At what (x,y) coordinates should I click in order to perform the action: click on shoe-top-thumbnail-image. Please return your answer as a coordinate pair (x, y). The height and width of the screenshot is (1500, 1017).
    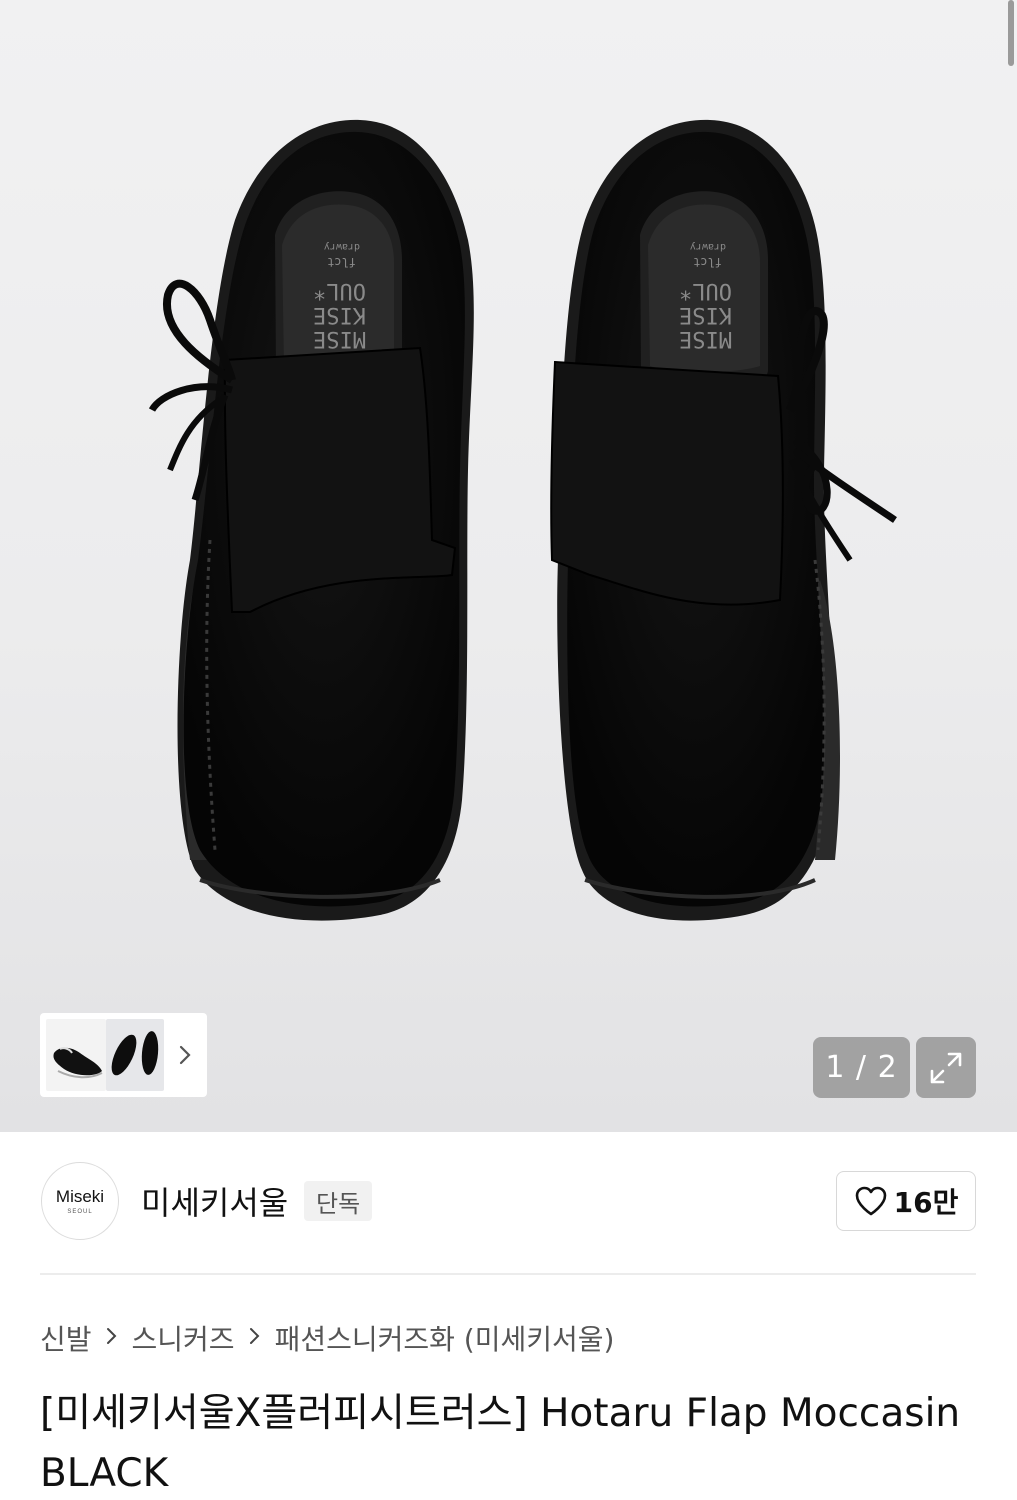
    Looking at the image, I should click on (135, 1053).